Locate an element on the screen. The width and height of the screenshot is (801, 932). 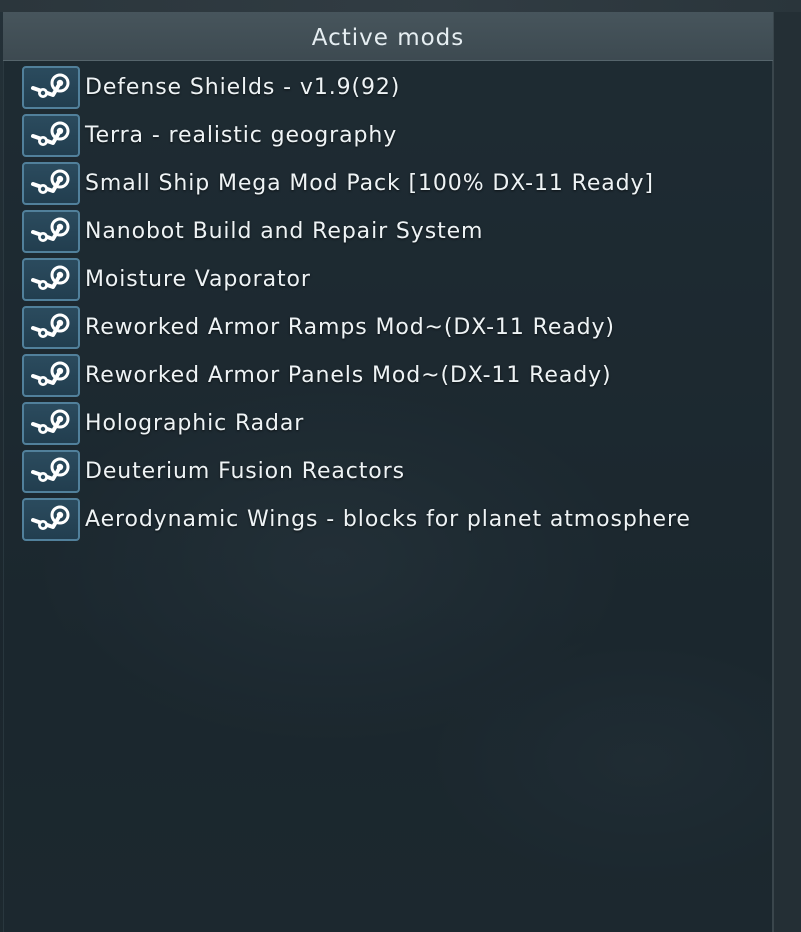
mod-list-item: Moisture Vaporator is located at coordinates (396, 279).